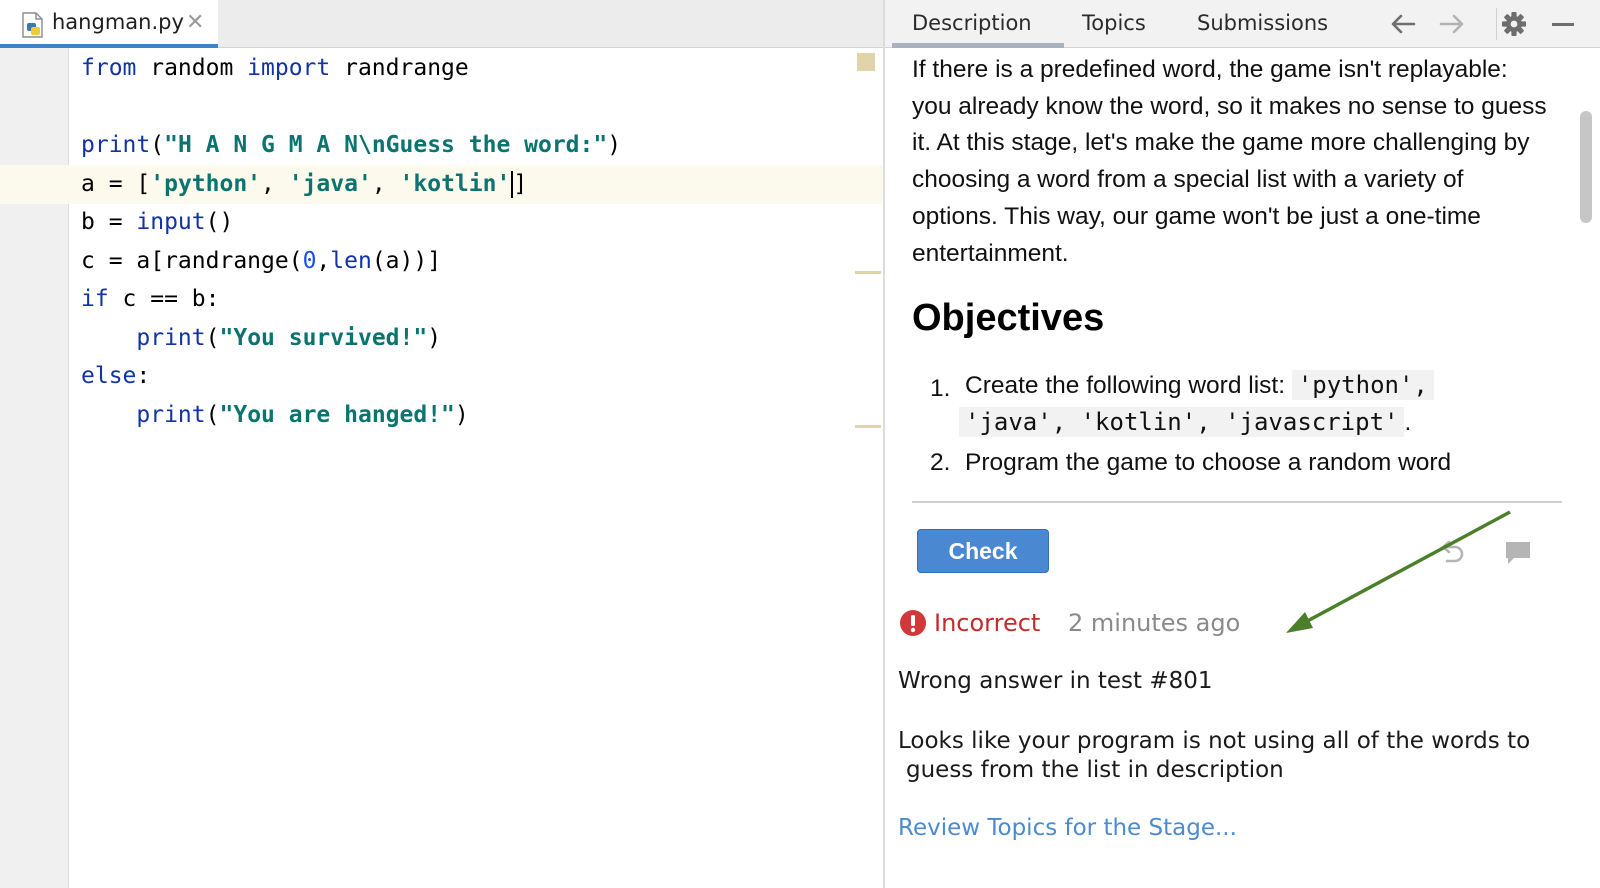 This screenshot has height=888, width=1600. Describe the element at coordinates (1114, 23) in the screenshot. I see `tab-topics: Topics` at that location.